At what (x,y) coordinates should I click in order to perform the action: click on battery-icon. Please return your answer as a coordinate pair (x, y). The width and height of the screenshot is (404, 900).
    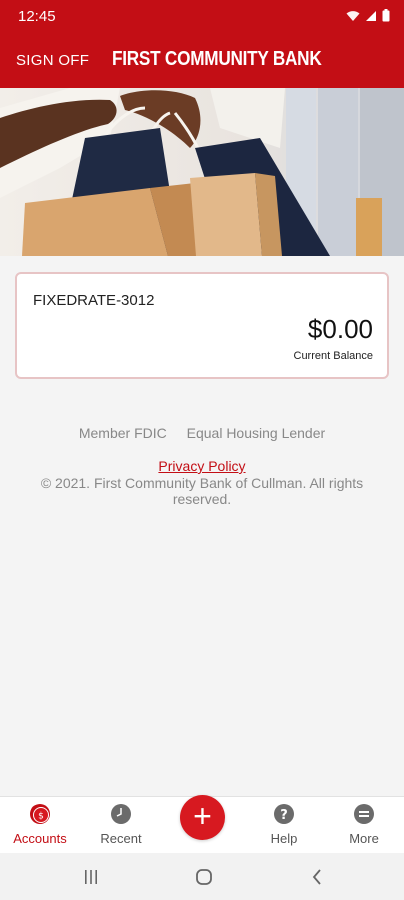
    Looking at the image, I should click on (386, 15).